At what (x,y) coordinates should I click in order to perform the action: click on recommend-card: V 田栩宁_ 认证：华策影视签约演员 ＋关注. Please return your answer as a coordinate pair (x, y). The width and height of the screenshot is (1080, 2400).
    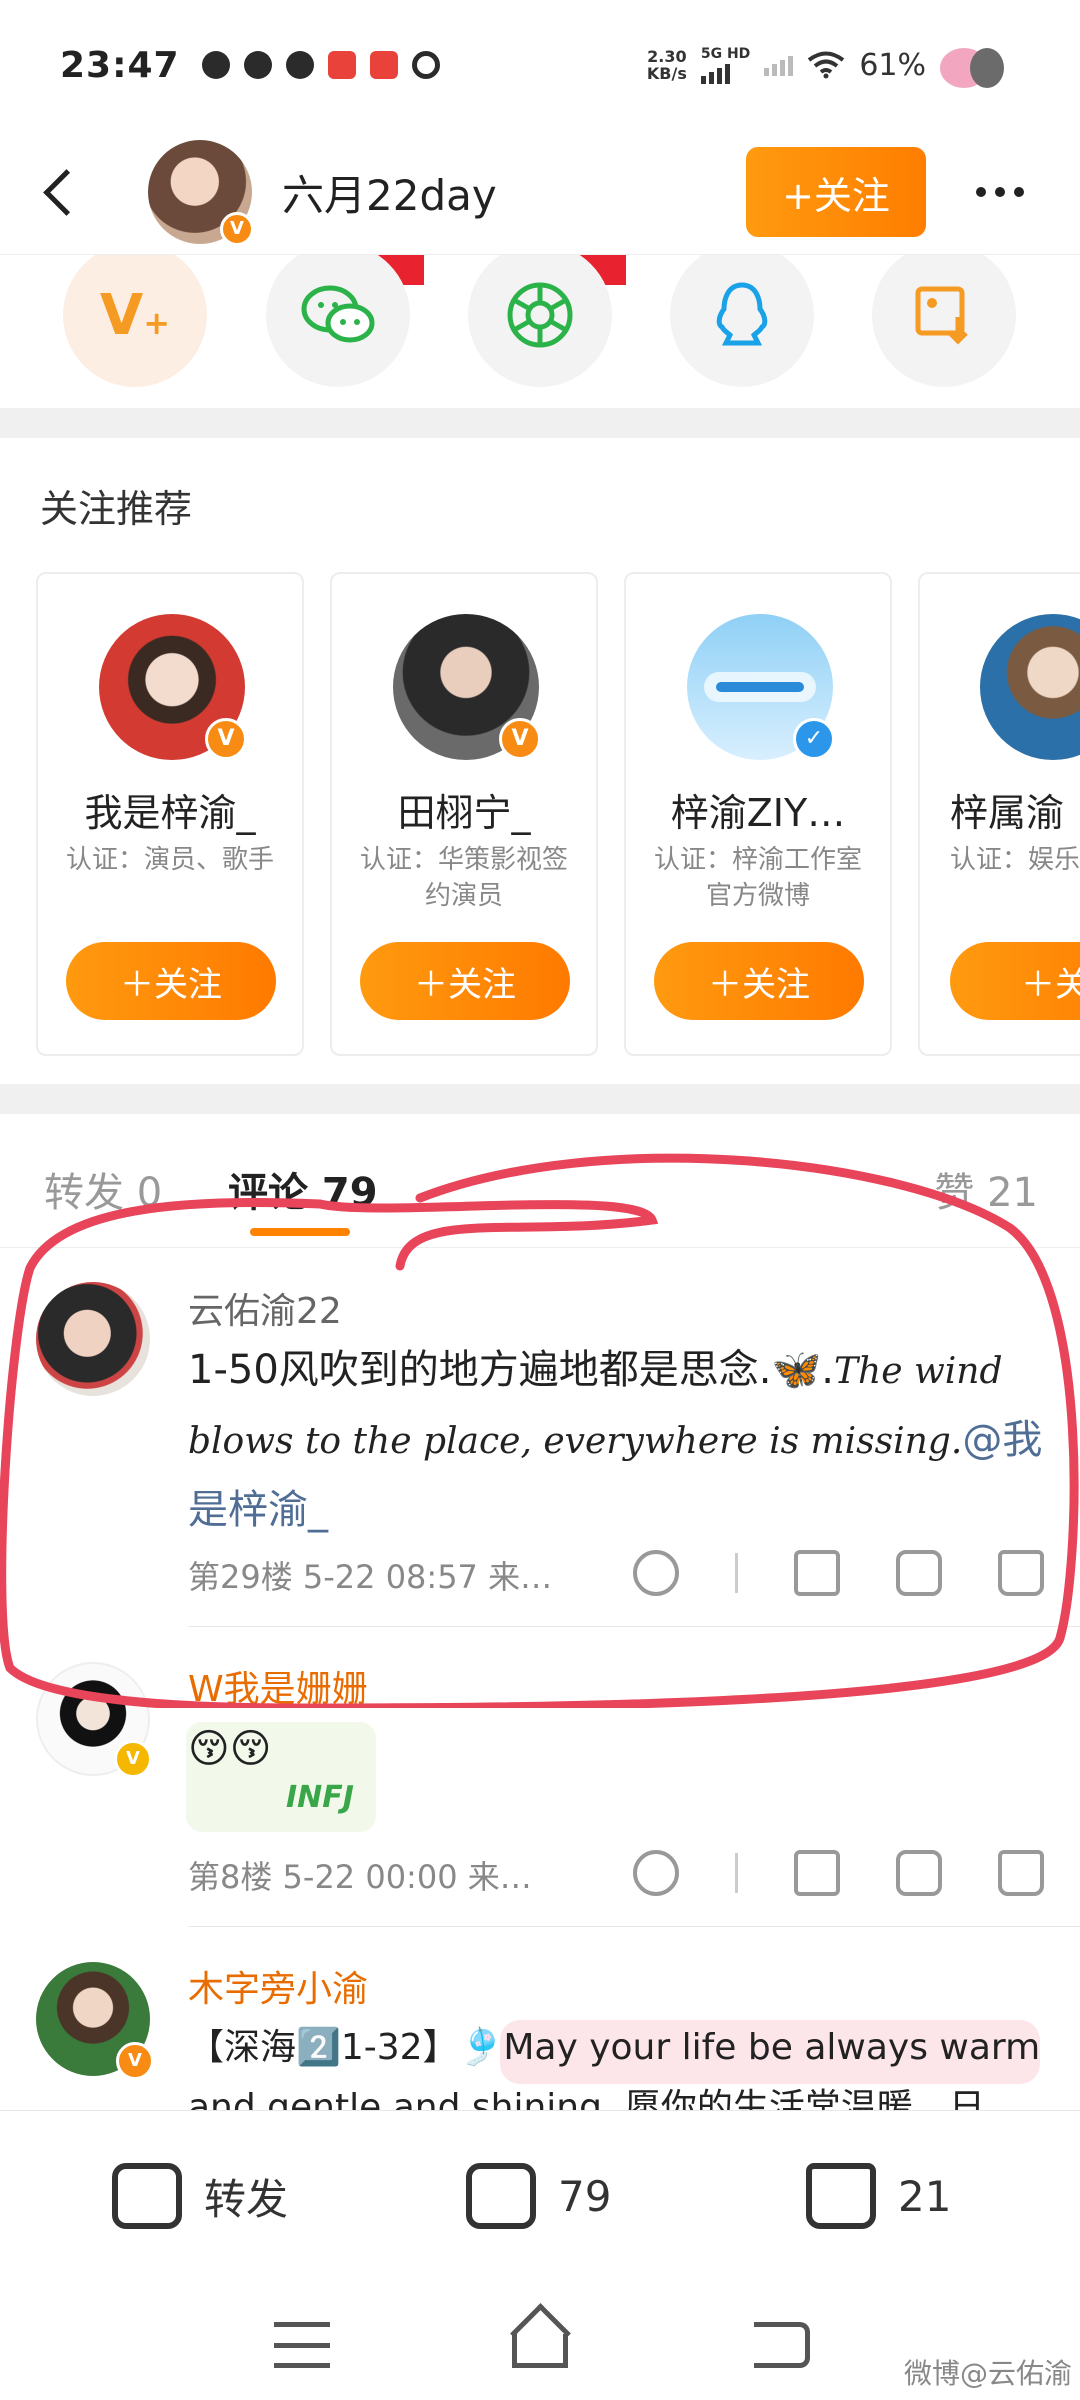
    Looking at the image, I should click on (464, 814).